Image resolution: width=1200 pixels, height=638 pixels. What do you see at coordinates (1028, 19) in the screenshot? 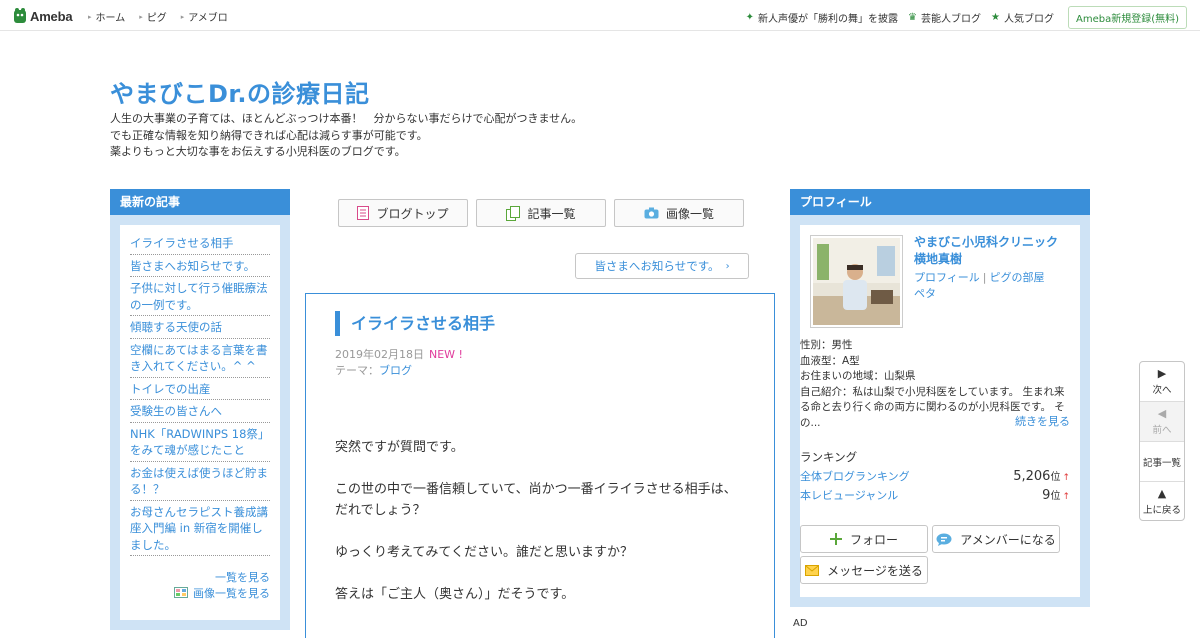
I see `popular-blog-label: 人気ブログ` at bounding box center [1028, 19].